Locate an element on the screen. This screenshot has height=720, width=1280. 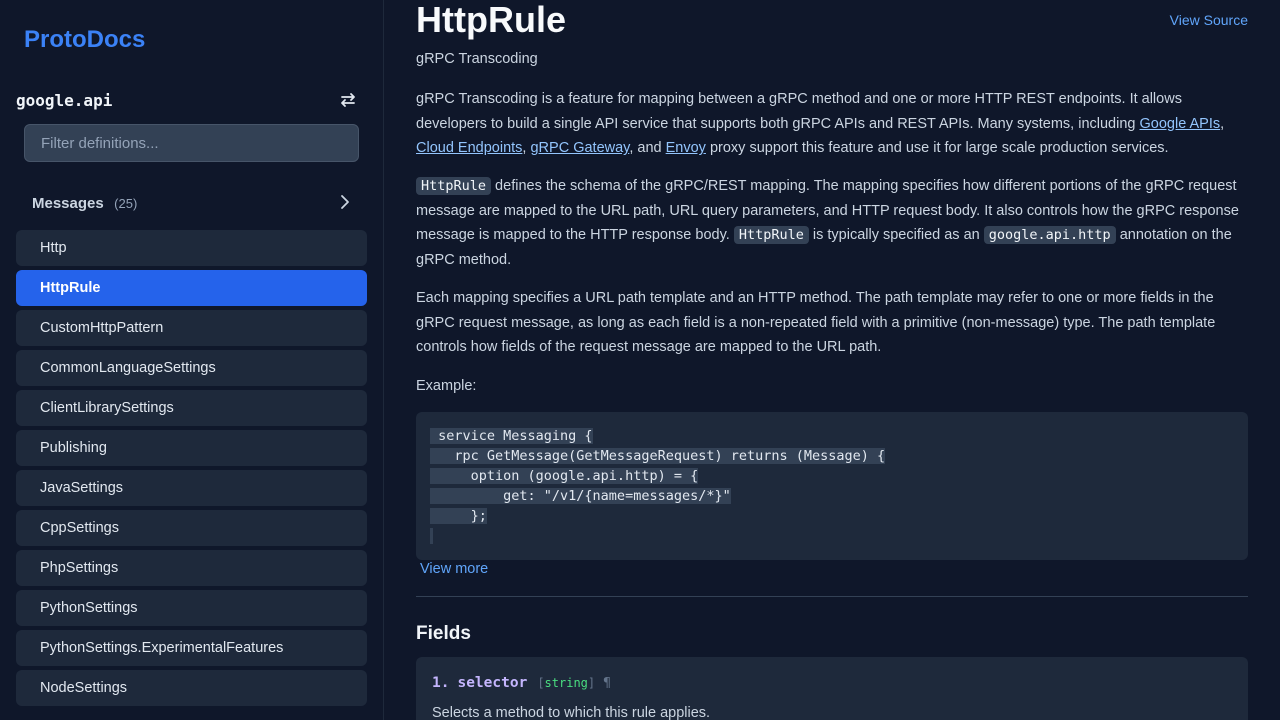
view-more-link: View more is located at coordinates (454, 569).